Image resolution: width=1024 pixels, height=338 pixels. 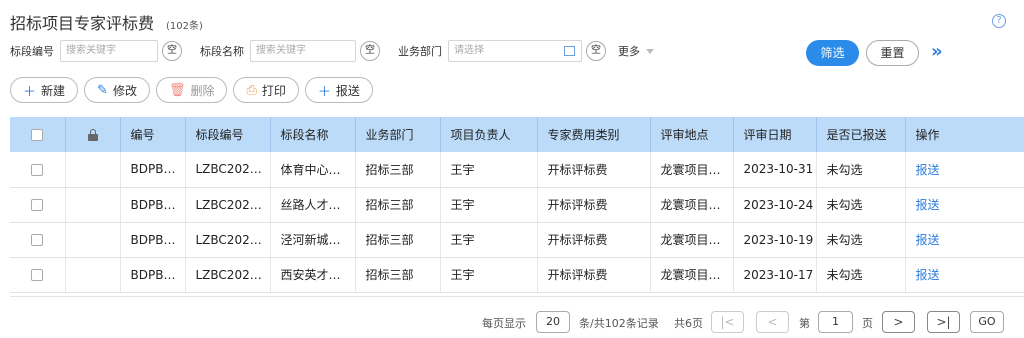 I want to click on segment-name-input: 搜索关键字, so click(x=303, y=51).